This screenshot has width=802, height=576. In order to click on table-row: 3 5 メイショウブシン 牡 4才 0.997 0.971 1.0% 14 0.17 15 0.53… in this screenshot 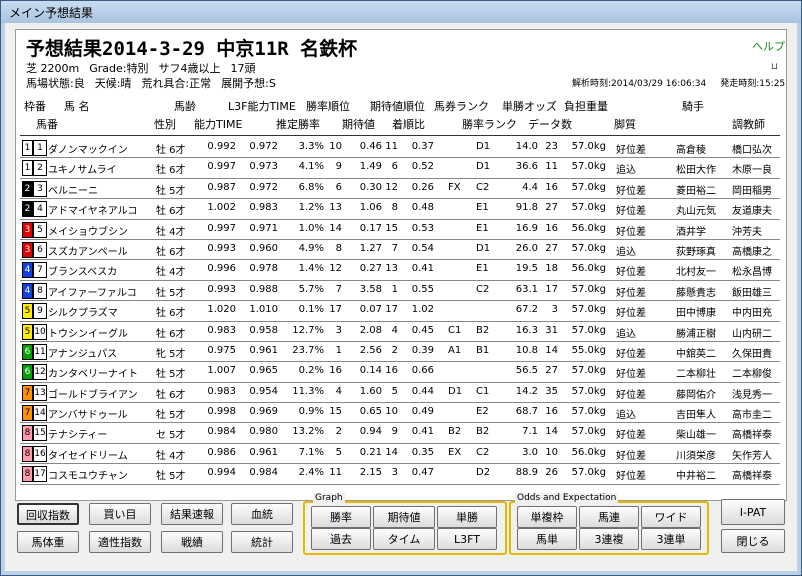, I will do `click(400, 230)`.